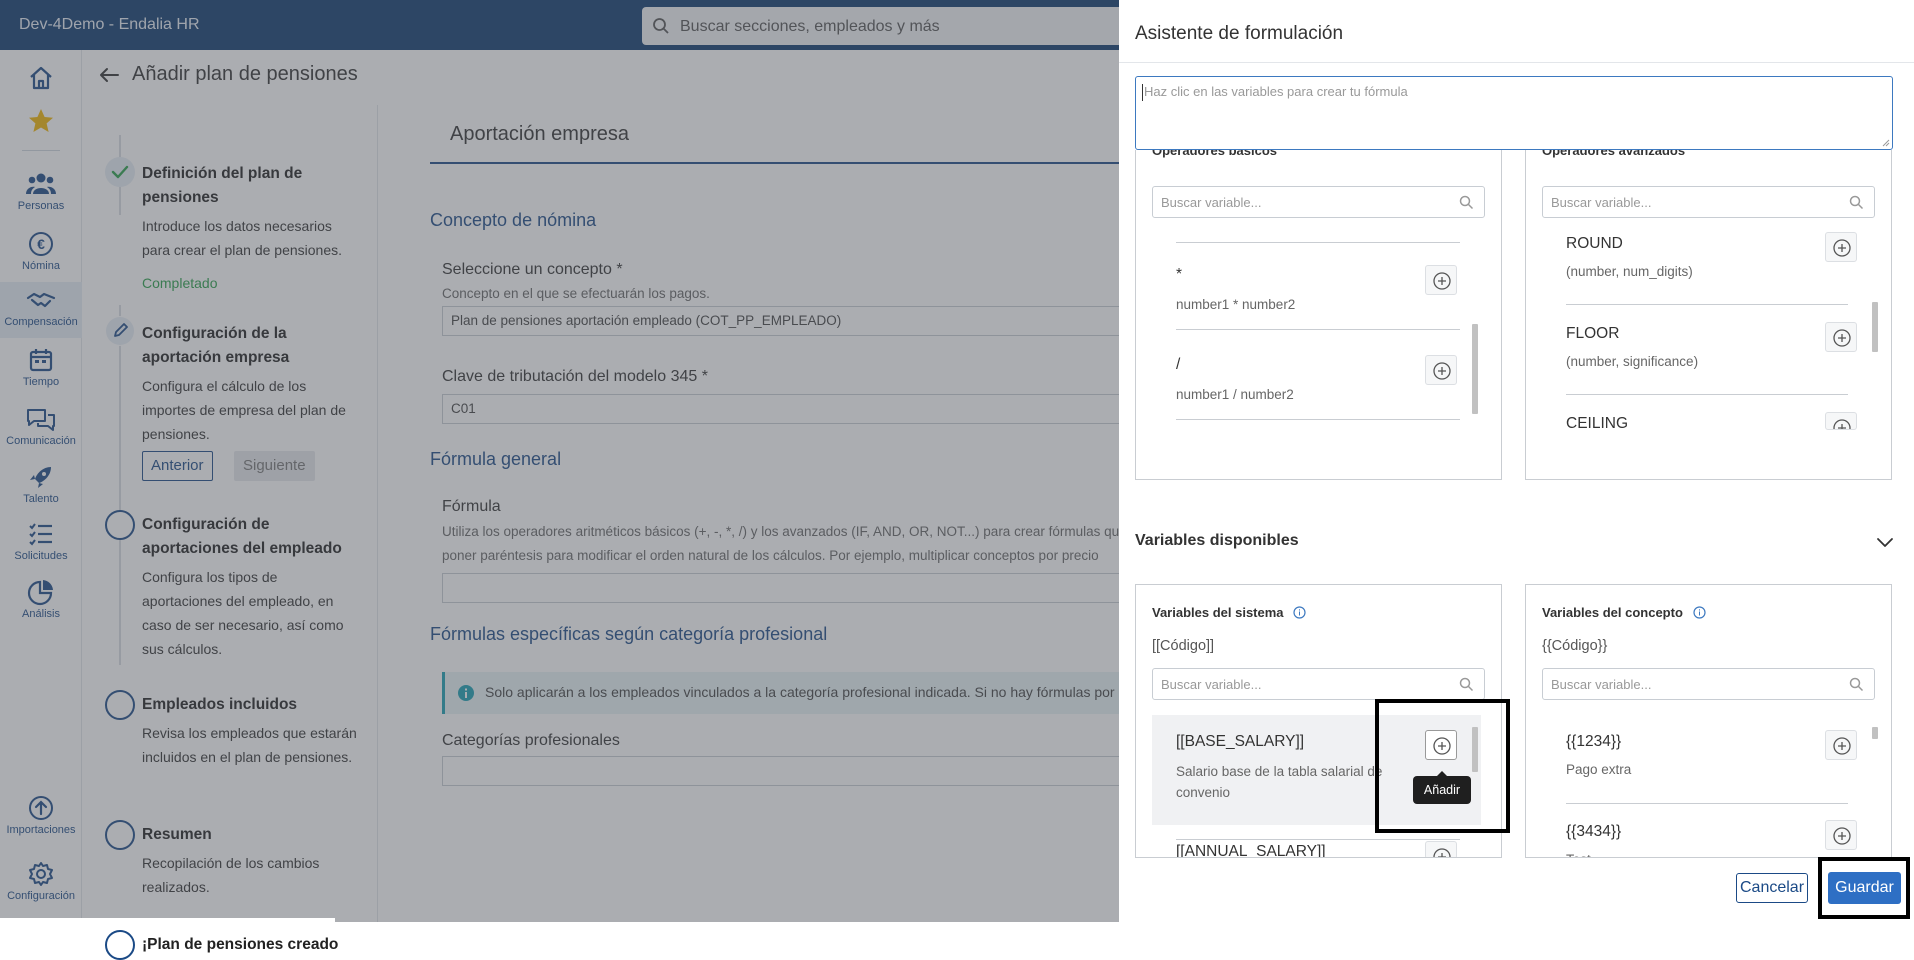 The image size is (1914, 960). What do you see at coordinates (1142, 92) in the screenshot?
I see `text-cursor` at bounding box center [1142, 92].